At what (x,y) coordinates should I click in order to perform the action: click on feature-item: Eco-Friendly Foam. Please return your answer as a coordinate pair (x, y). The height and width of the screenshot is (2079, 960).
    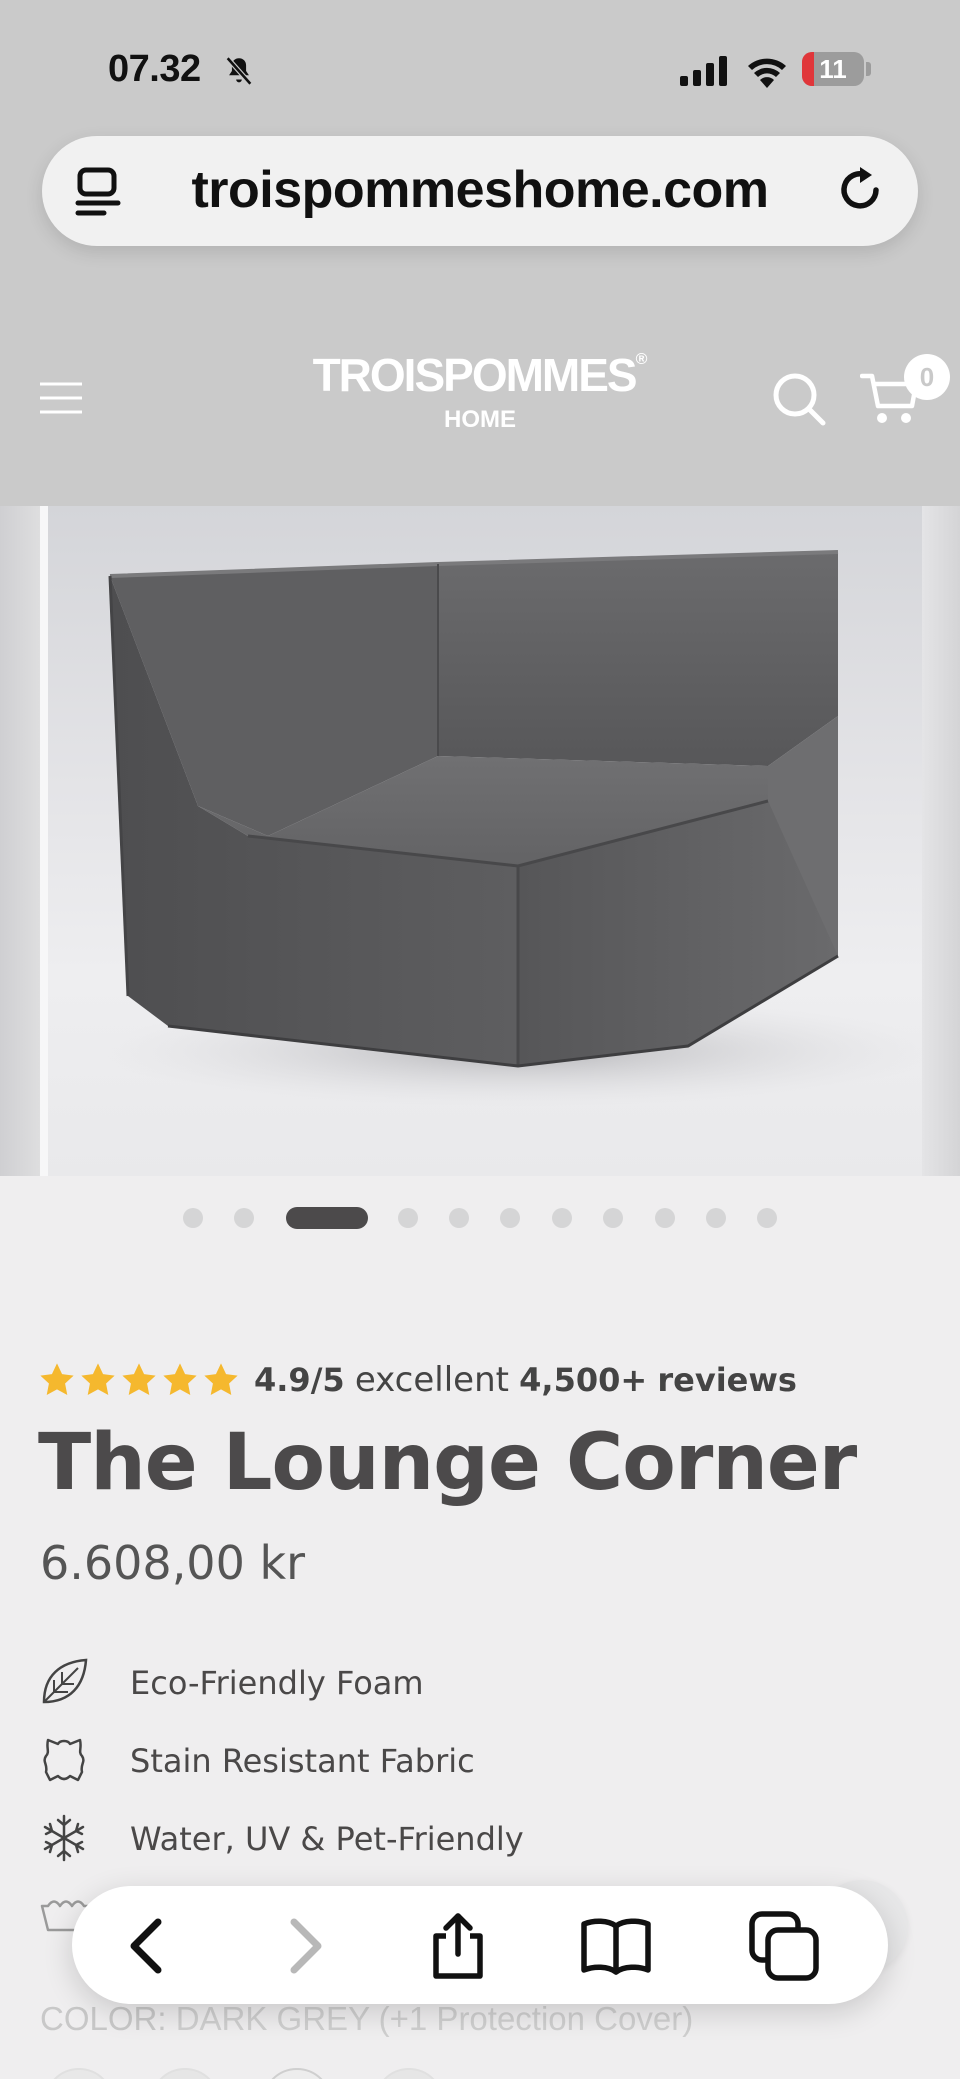
    Looking at the image, I should click on (388, 1682).